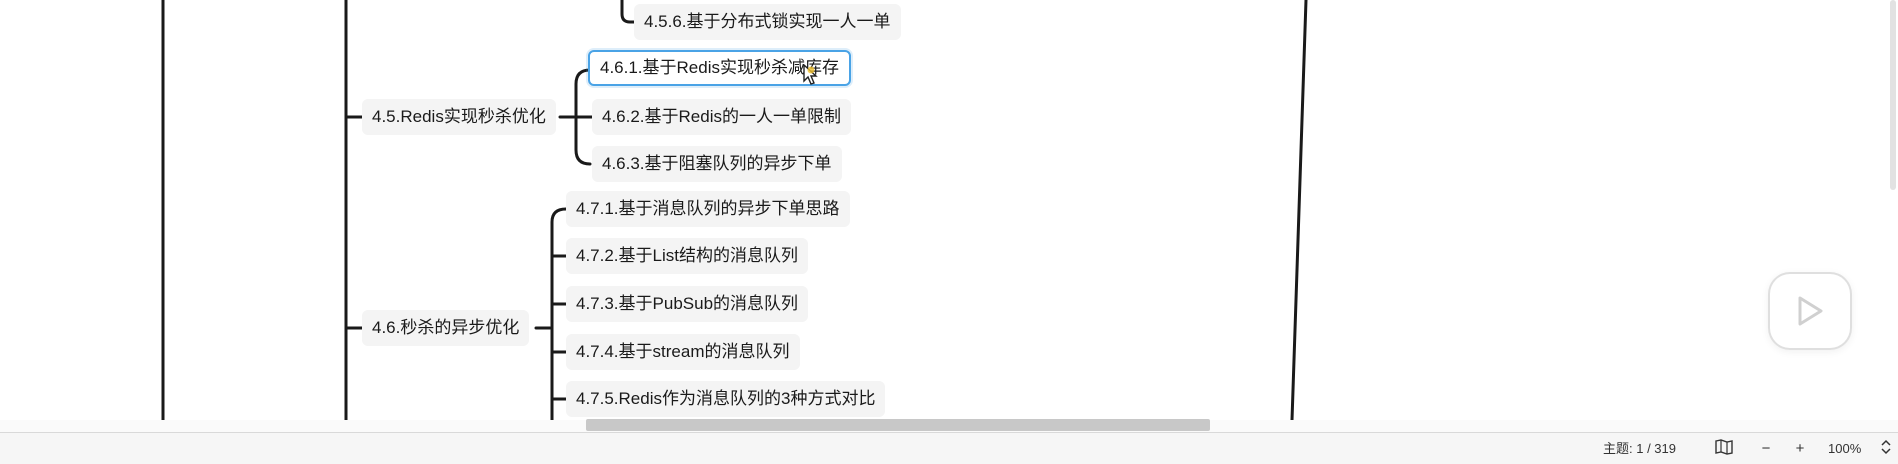 Image resolution: width=1898 pixels, height=464 pixels. Describe the element at coordinates (1893, 95) in the screenshot. I see `vertical-scrollbar` at that location.